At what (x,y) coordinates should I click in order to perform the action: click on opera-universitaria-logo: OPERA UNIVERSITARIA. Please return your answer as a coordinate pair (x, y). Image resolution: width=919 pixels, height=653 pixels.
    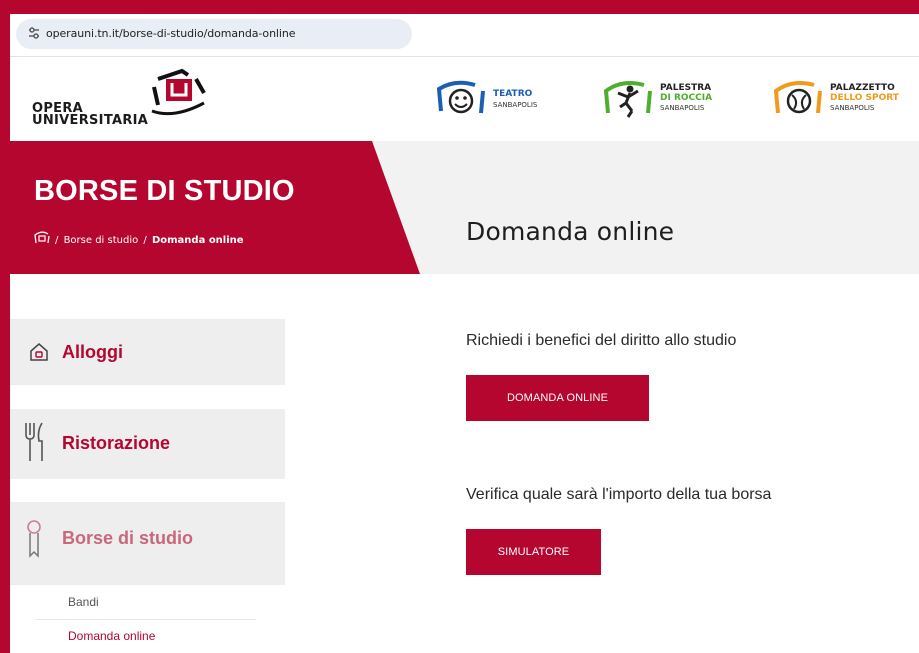
    Looking at the image, I should click on (122, 99).